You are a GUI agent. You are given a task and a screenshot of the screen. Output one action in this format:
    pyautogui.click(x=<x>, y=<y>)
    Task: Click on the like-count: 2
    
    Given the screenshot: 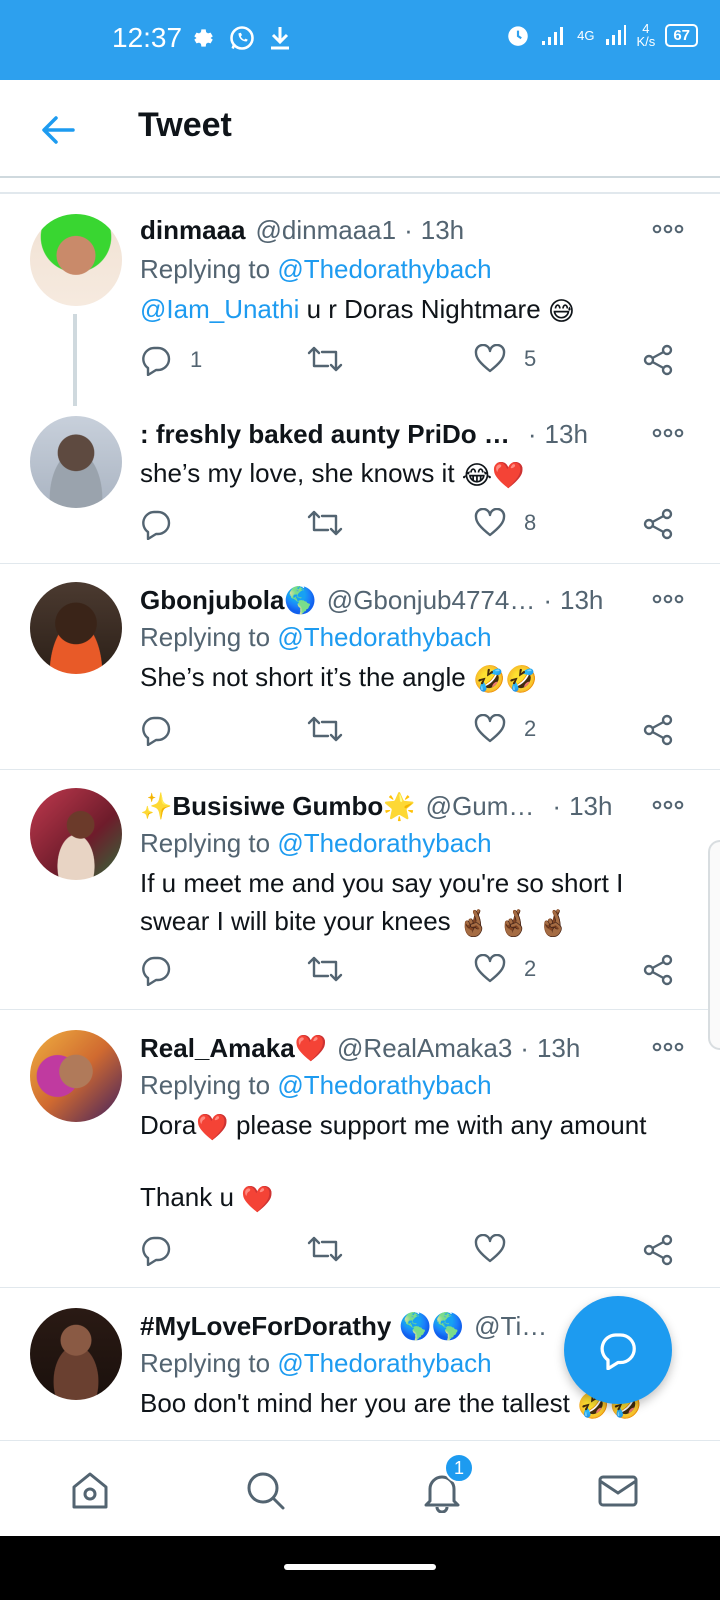 What is the action you would take?
    pyautogui.click(x=530, y=728)
    